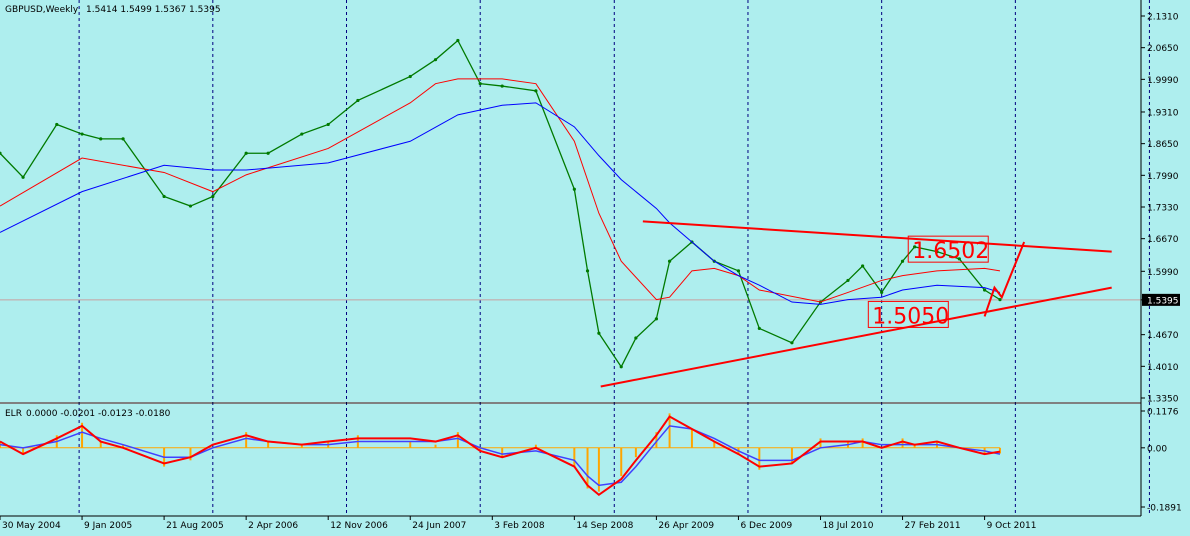  Describe the element at coordinates (1163, 336) in the screenshot. I see `price-tick-label: 1.4670` at that location.